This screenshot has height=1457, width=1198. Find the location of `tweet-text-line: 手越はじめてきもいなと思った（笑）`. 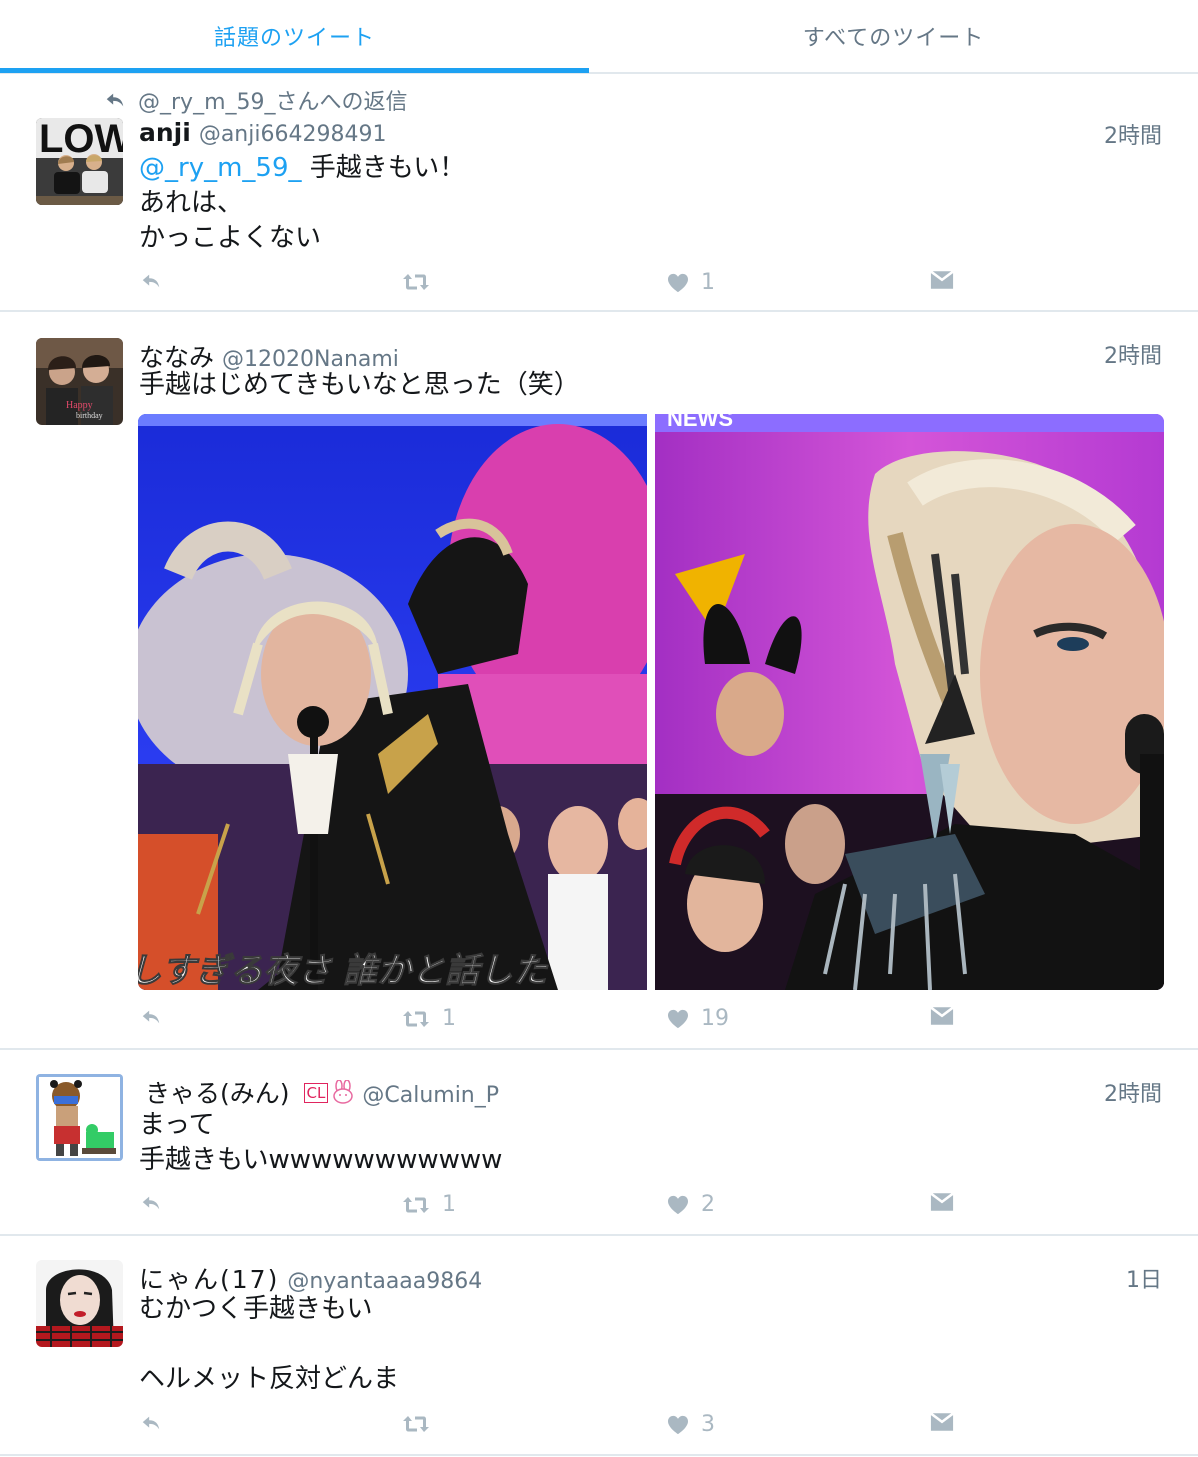

tweet-text-line: 手越はじめてきもいなと思った（笑） is located at coordinates (359, 385).